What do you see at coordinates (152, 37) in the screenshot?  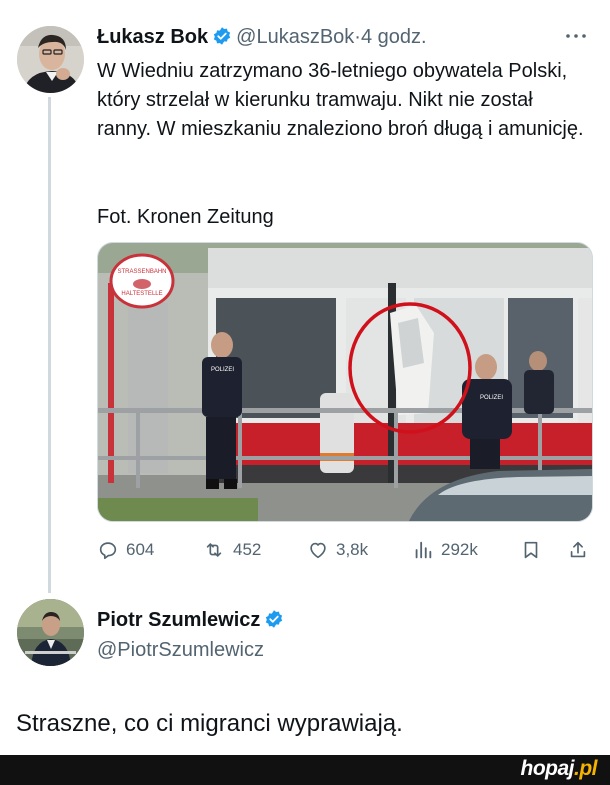 I see `author-name: Łukasz Bok` at bounding box center [152, 37].